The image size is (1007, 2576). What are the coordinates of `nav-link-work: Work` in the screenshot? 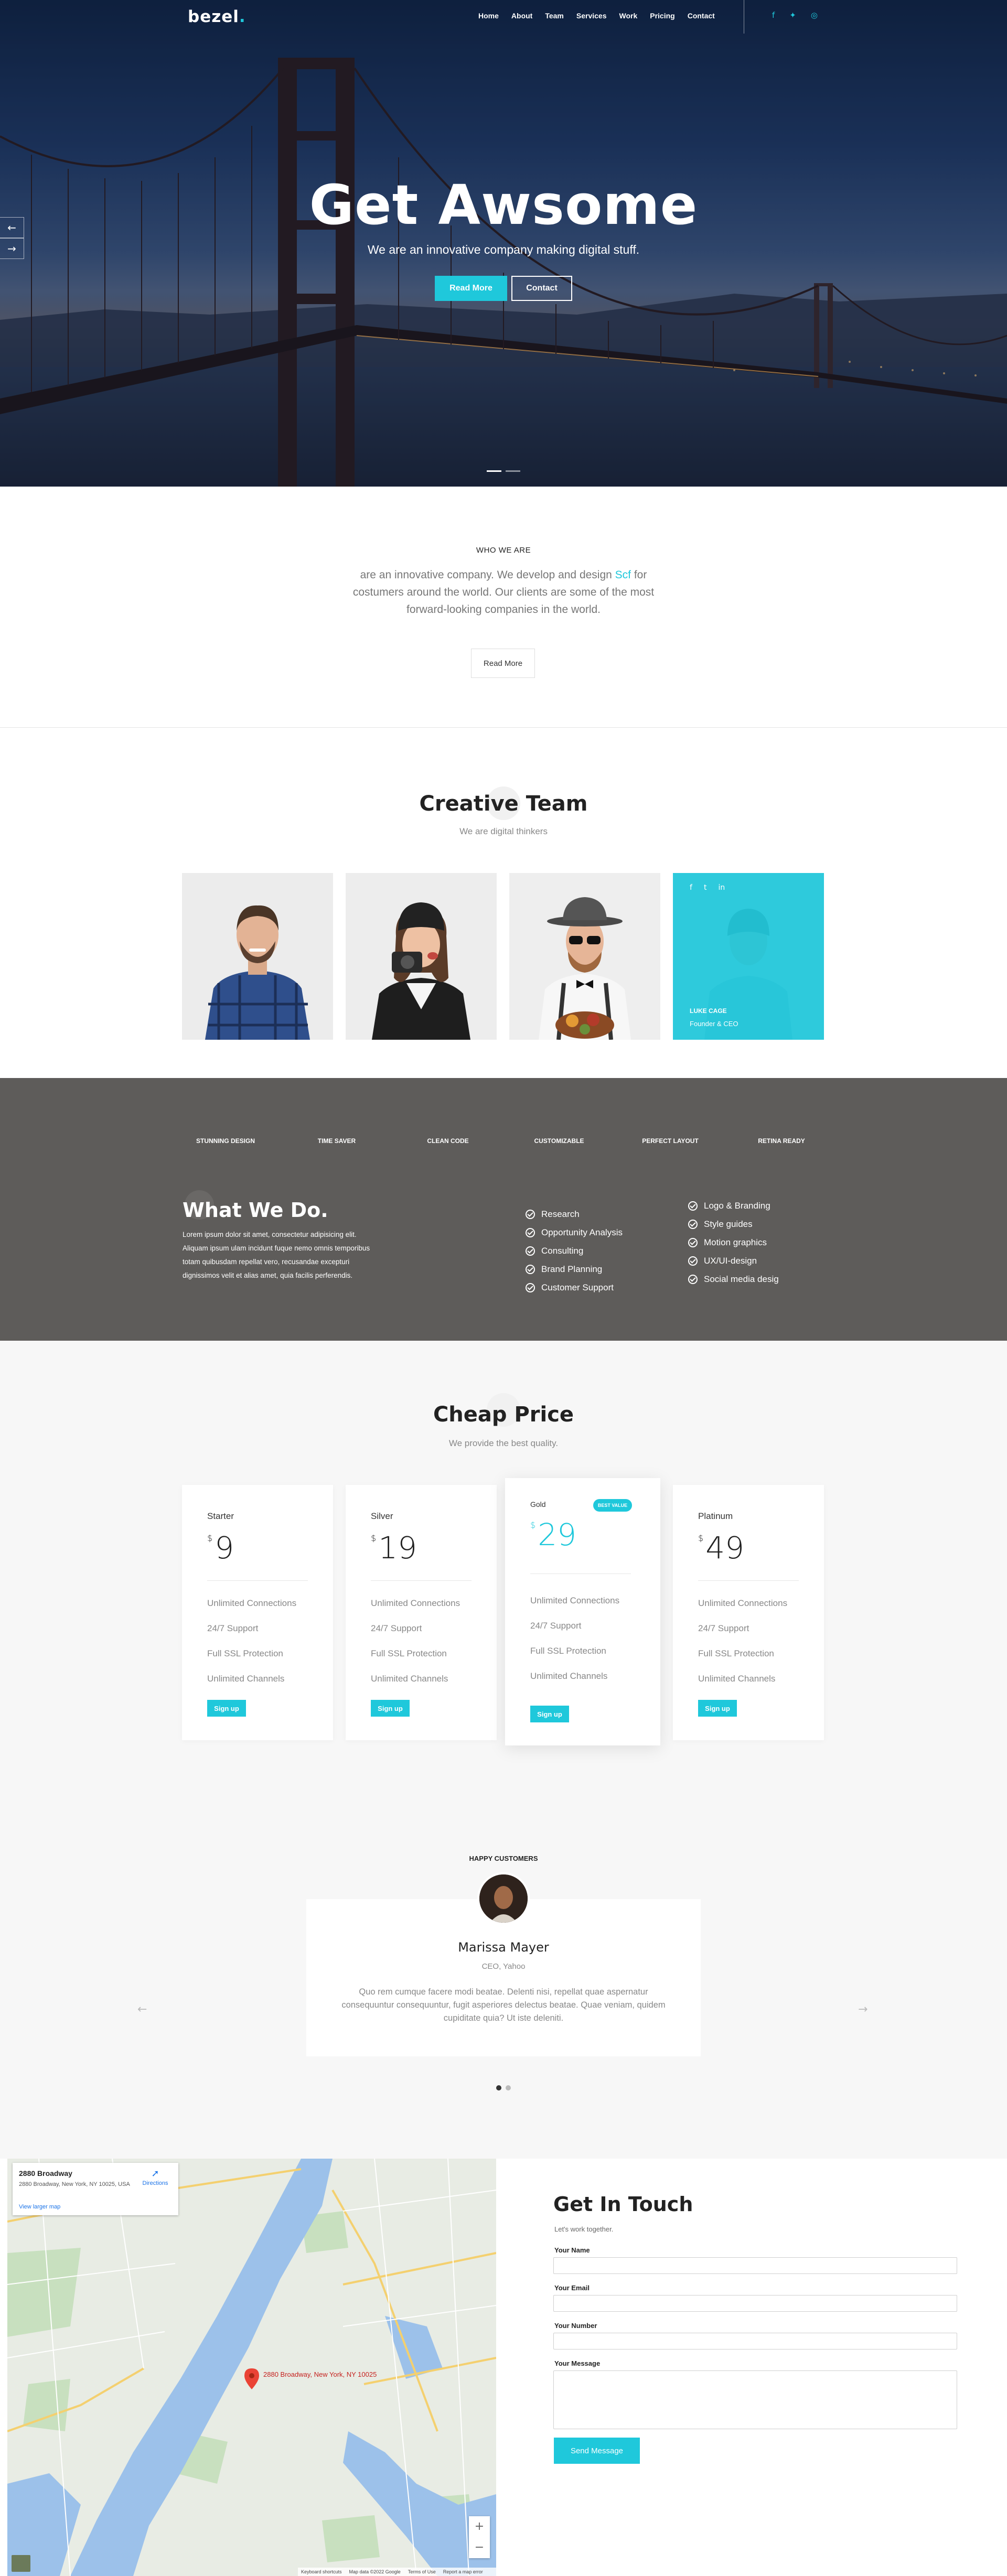 It's located at (628, 16).